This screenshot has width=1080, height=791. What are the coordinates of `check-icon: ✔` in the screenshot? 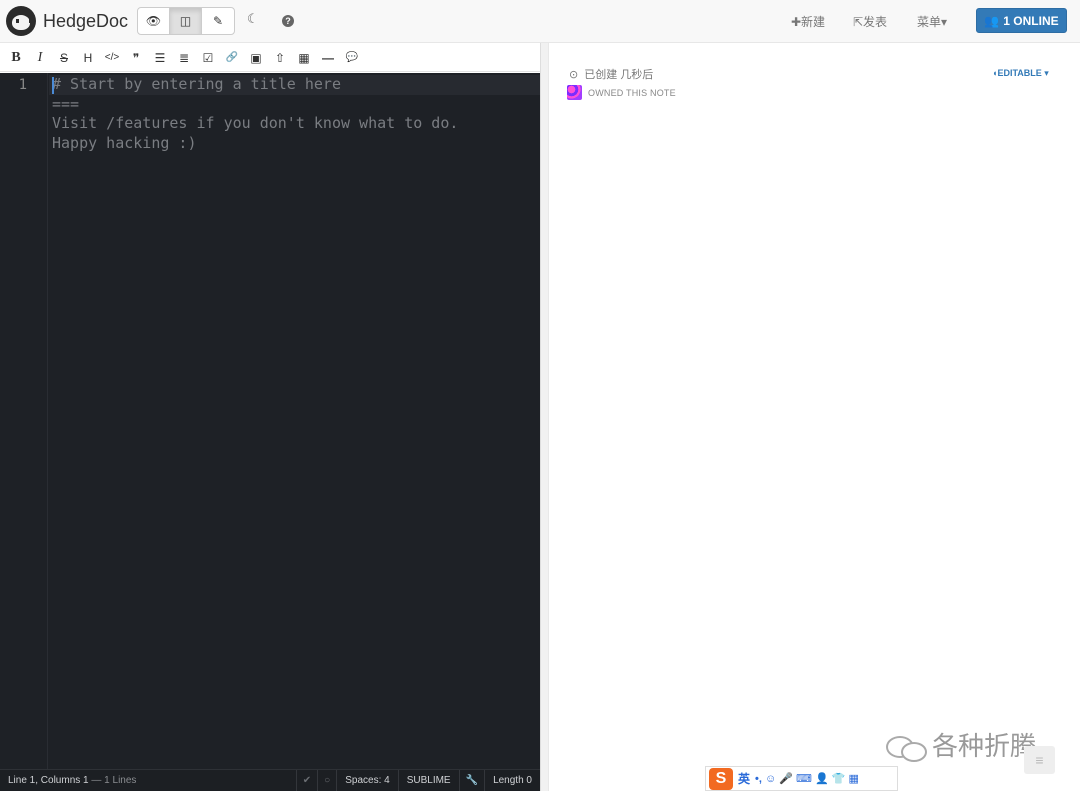 It's located at (306, 780).